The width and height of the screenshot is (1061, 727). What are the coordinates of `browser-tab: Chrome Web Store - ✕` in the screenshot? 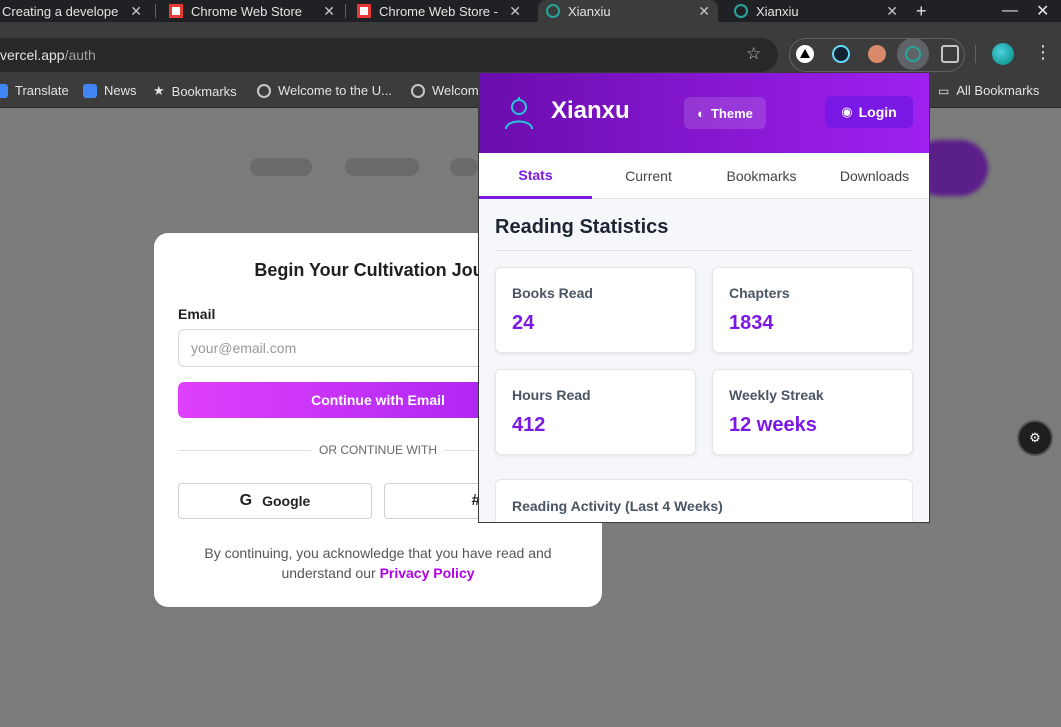 It's located at (439, 11).